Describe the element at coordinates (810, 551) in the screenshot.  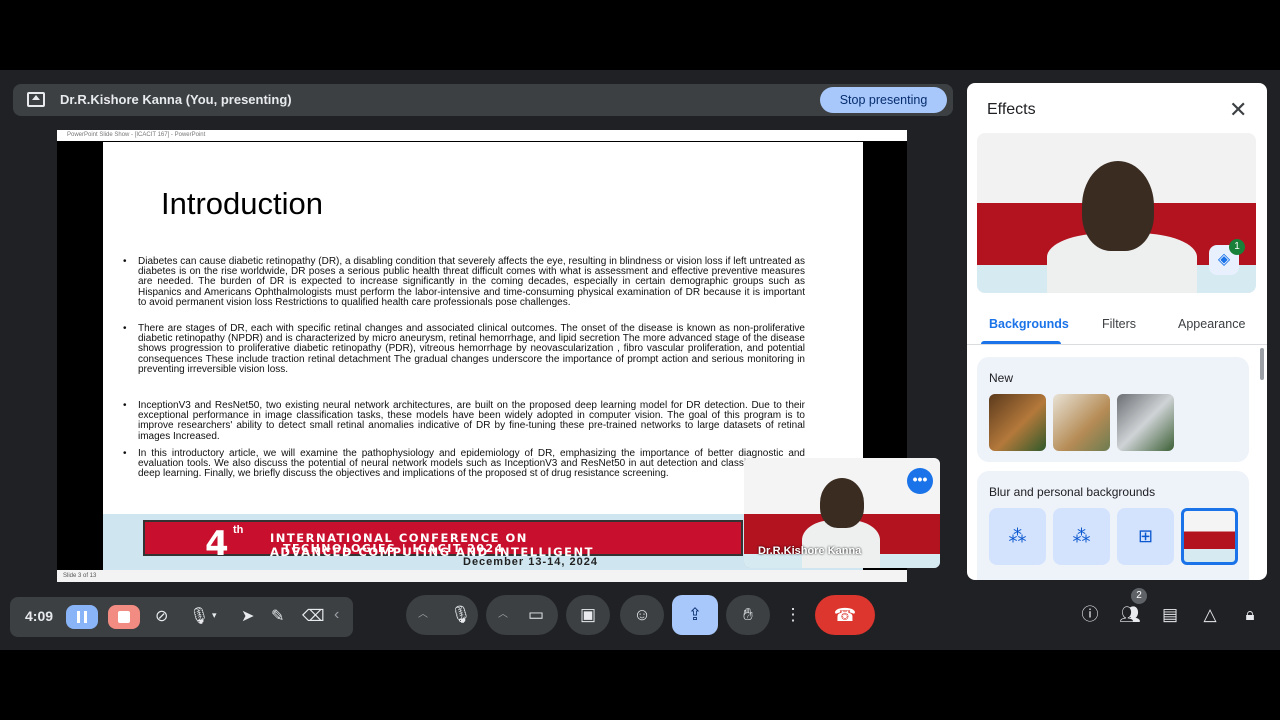
I see `tile-name: Dr.R.Kishore Kanna` at that location.